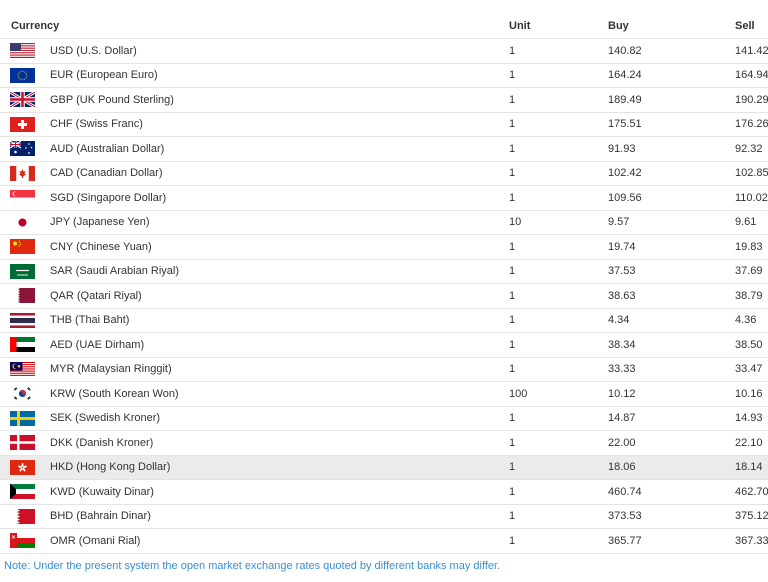  What do you see at coordinates (671, 100) in the screenshot?
I see `buy-rate-cell: 189.49` at bounding box center [671, 100].